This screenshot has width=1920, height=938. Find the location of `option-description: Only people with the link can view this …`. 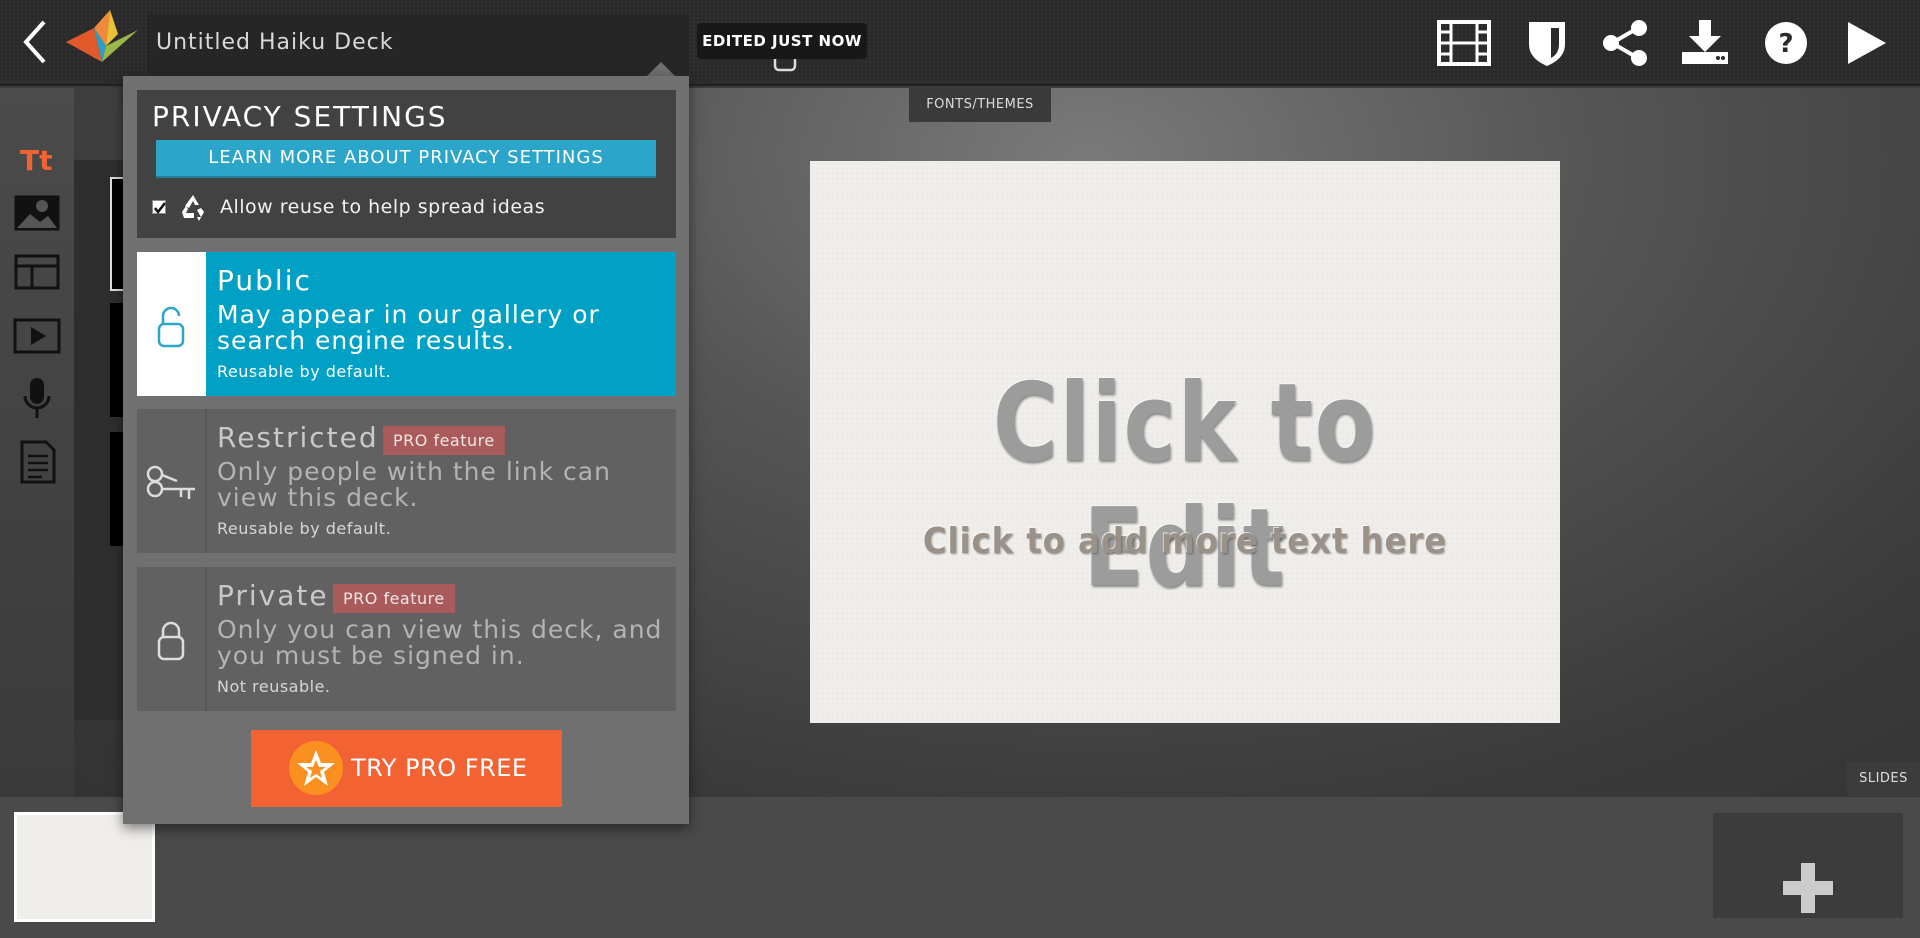

option-description: Only people with the link can view this … is located at coordinates (414, 484).